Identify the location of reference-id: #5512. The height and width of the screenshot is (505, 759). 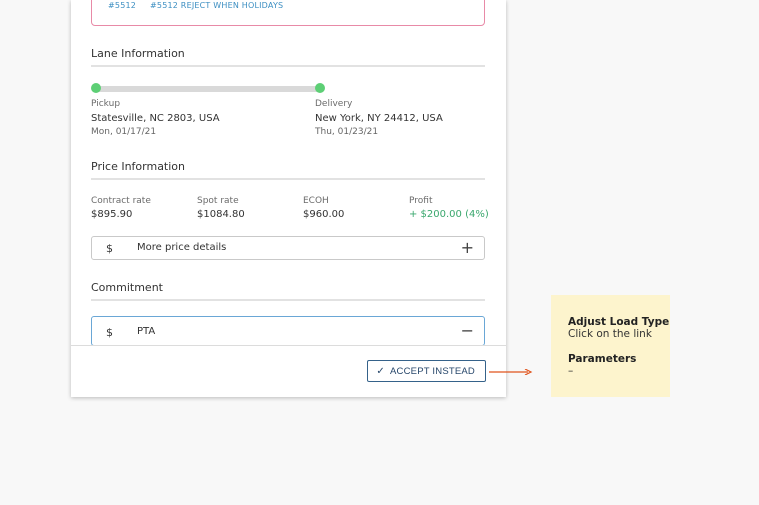
(122, 5).